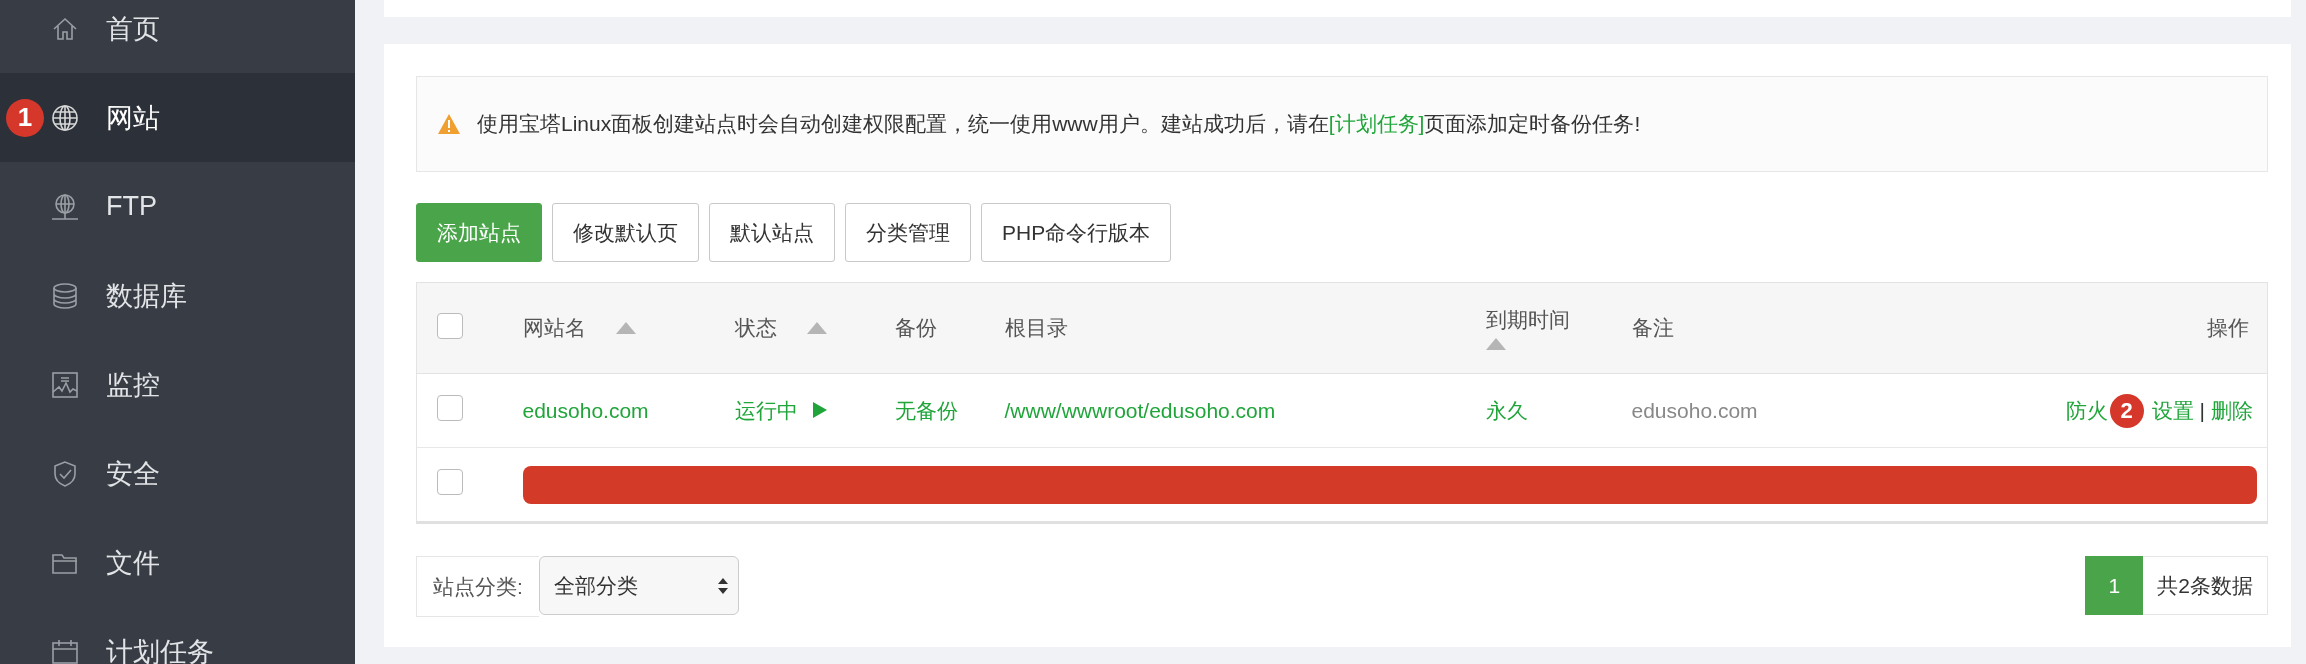 This screenshot has width=2306, height=664. What do you see at coordinates (133, 29) in the screenshot?
I see `sidebar-label: 首页` at bounding box center [133, 29].